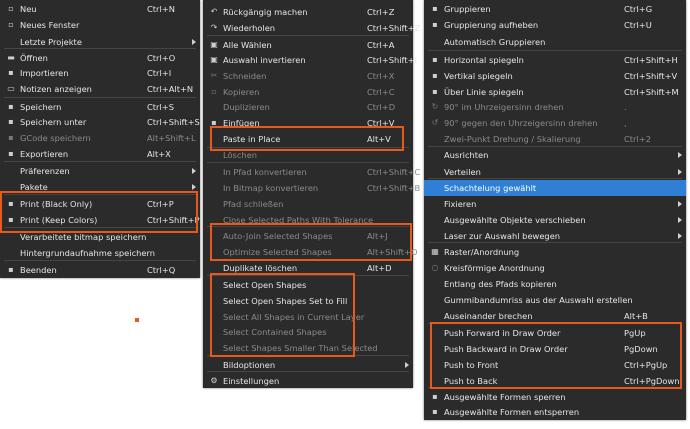 The image size is (690, 429). I want to click on menu-item-hintergrundaufnahme-speichern: Hintergrundaufnahme speichern, so click(100, 253).